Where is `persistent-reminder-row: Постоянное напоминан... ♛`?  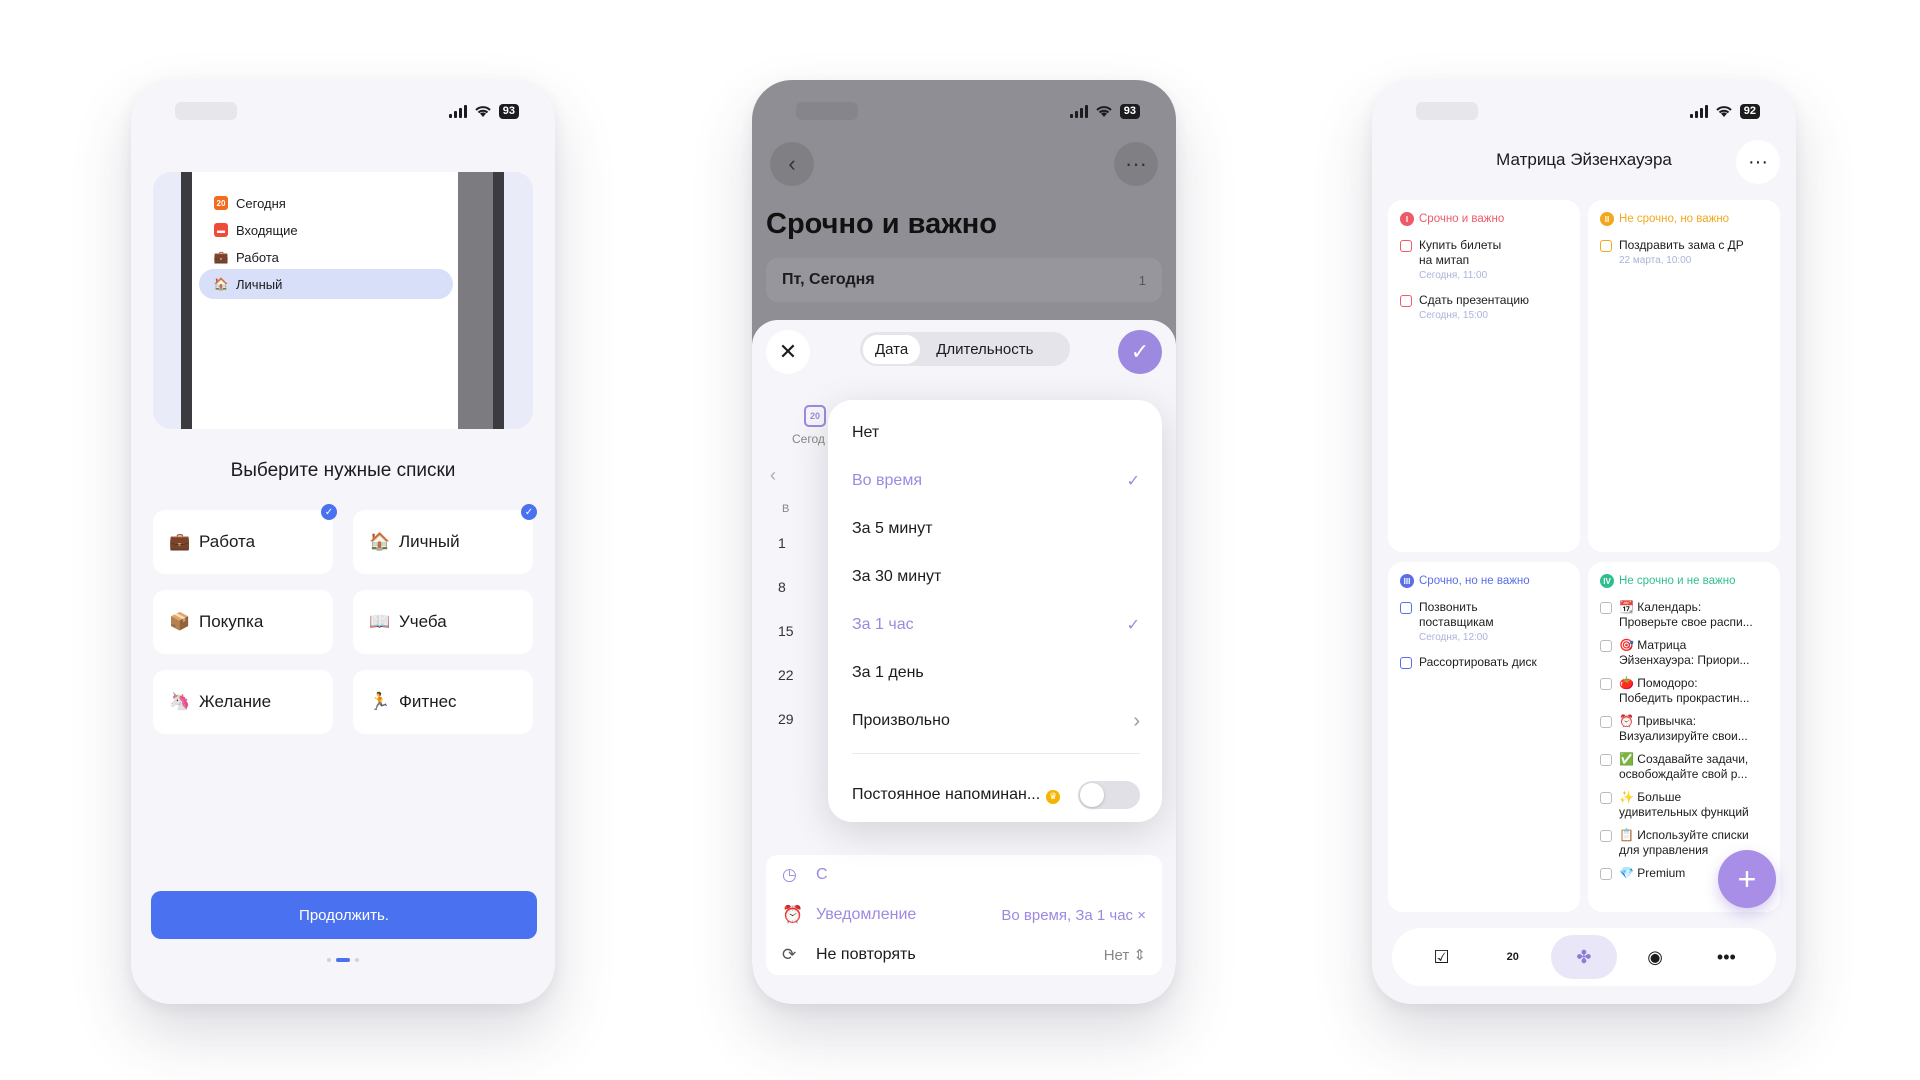
persistent-reminder-row: Постоянное напоминан... ♛ is located at coordinates (996, 795).